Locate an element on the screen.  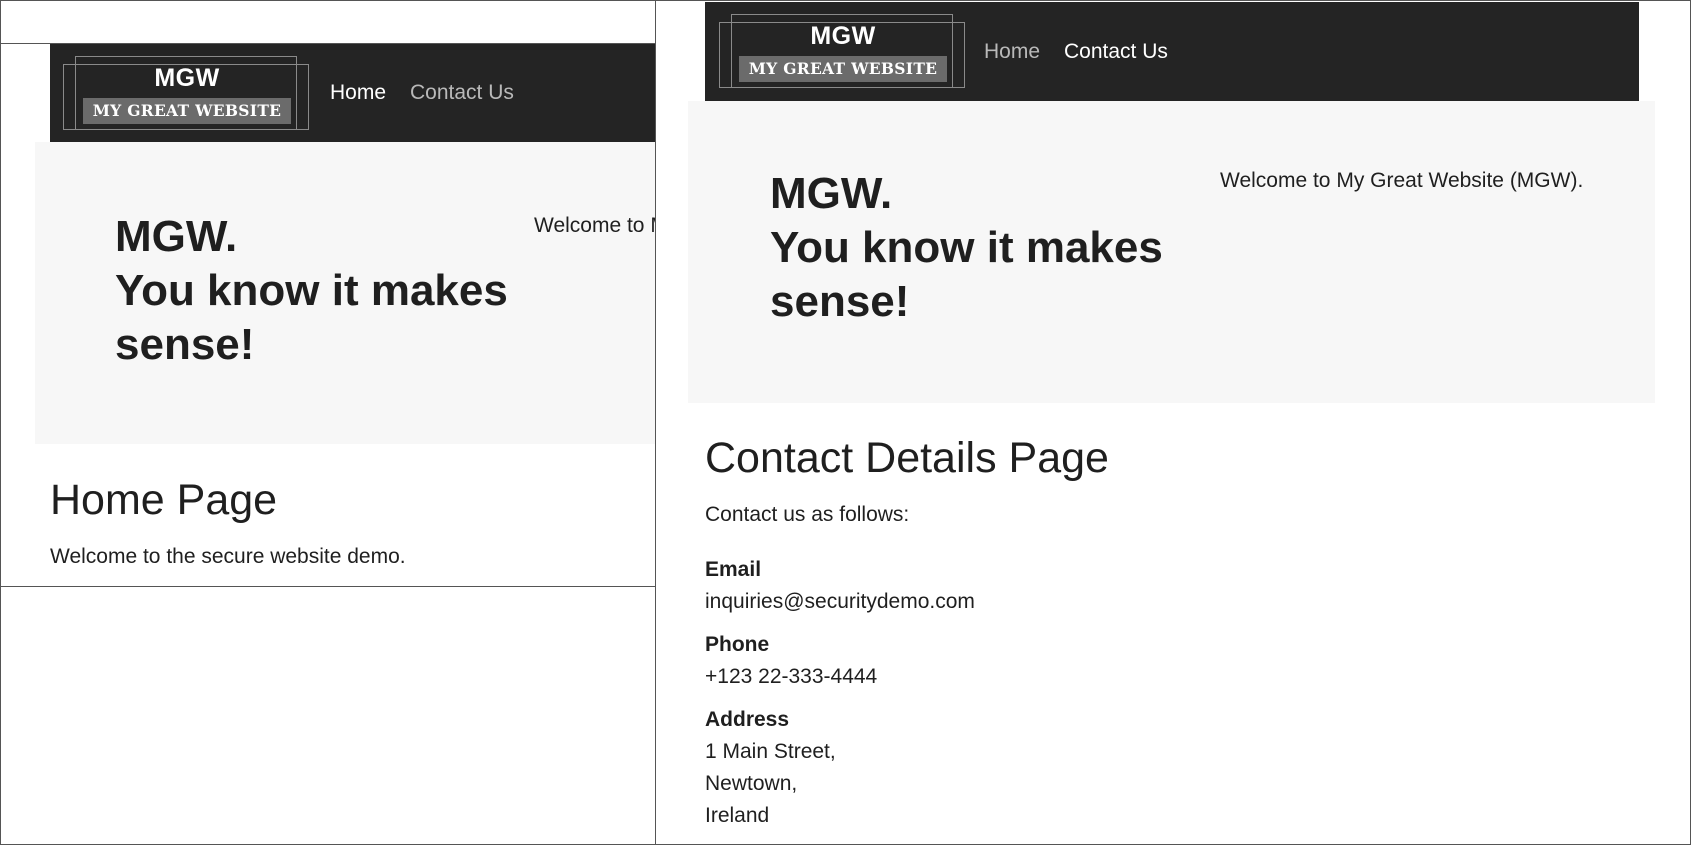
email-label: Email is located at coordinates (733, 569).